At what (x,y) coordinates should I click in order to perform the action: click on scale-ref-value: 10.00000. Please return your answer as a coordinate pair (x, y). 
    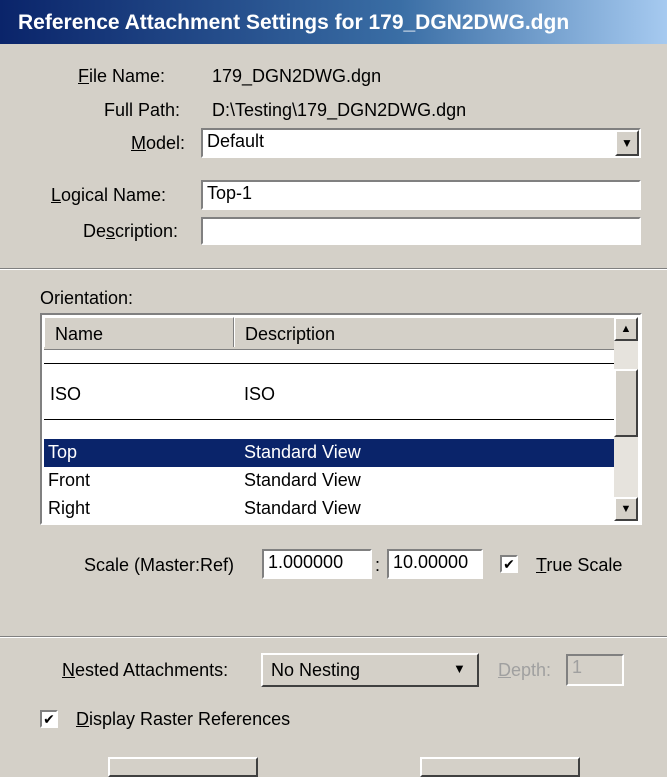
    Looking at the image, I should click on (431, 562).